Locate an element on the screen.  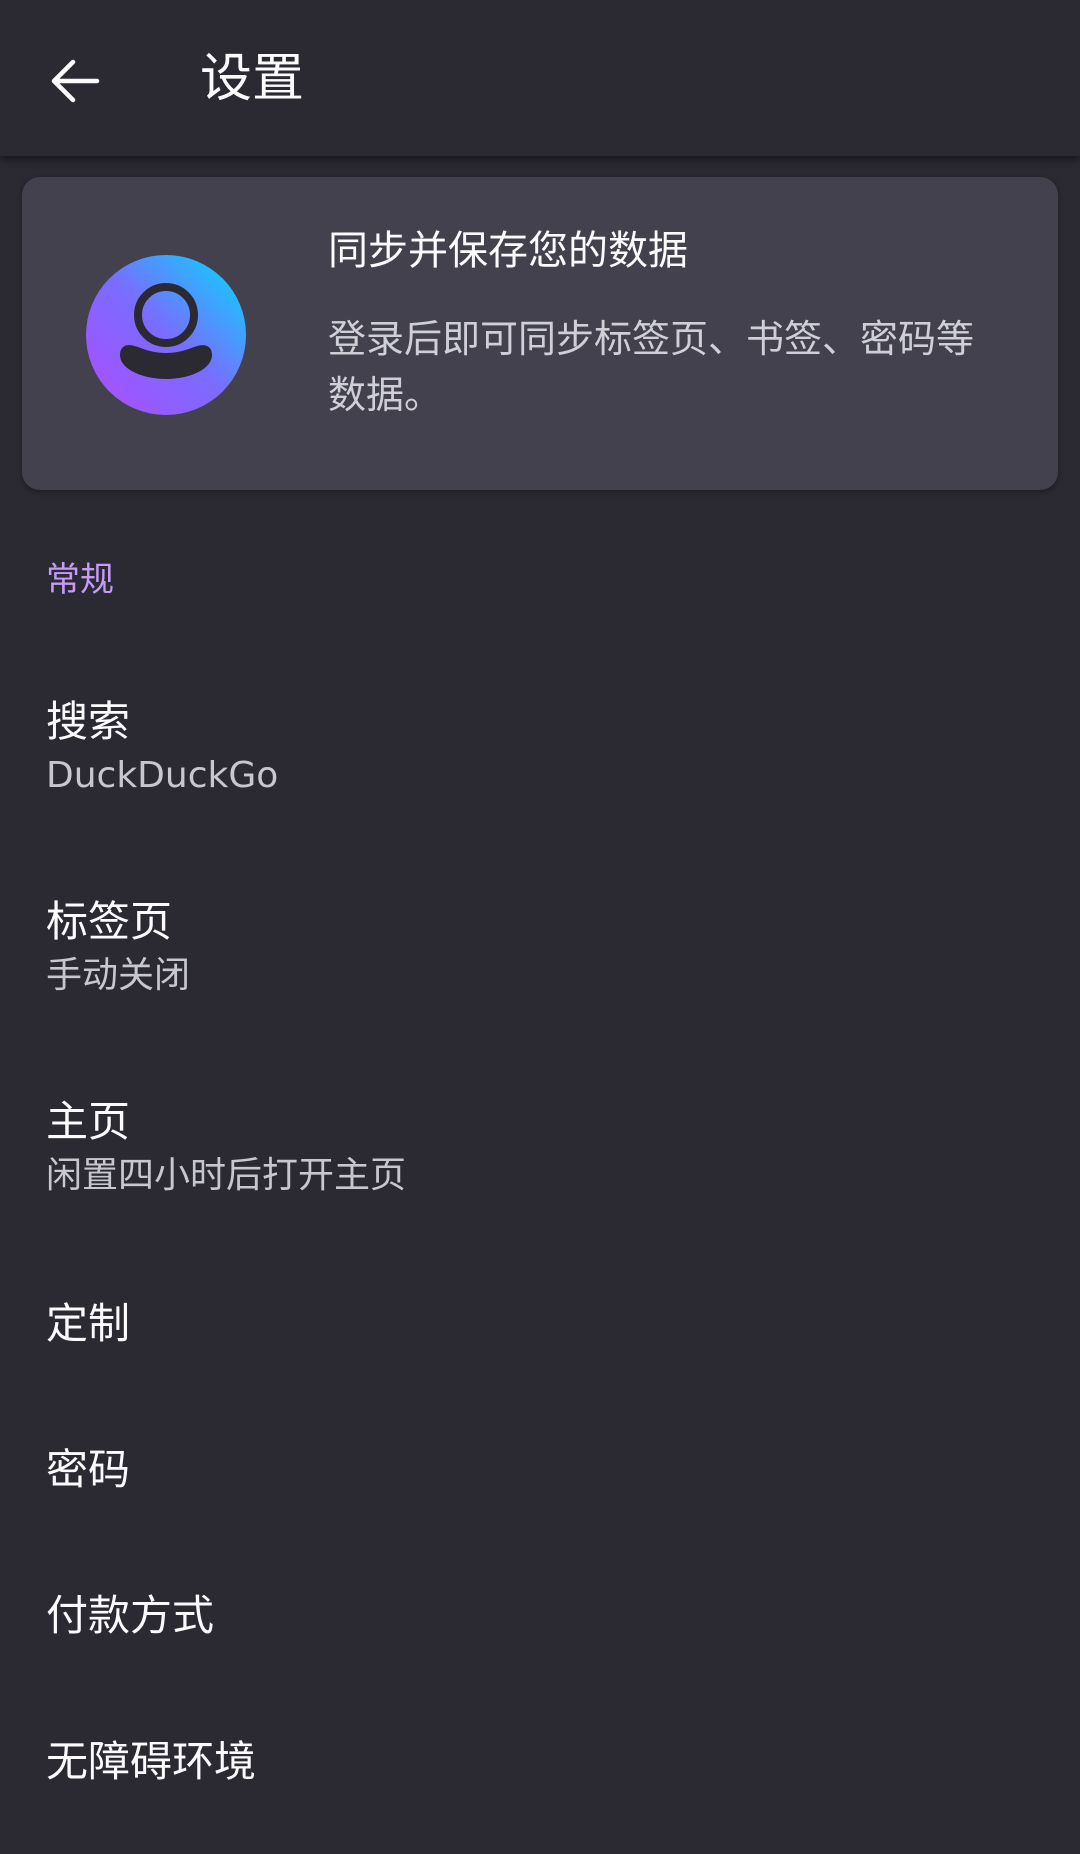
sign-in-description: 登录后即可同步标签页、书签、密码等数据。 is located at coordinates (651, 367).